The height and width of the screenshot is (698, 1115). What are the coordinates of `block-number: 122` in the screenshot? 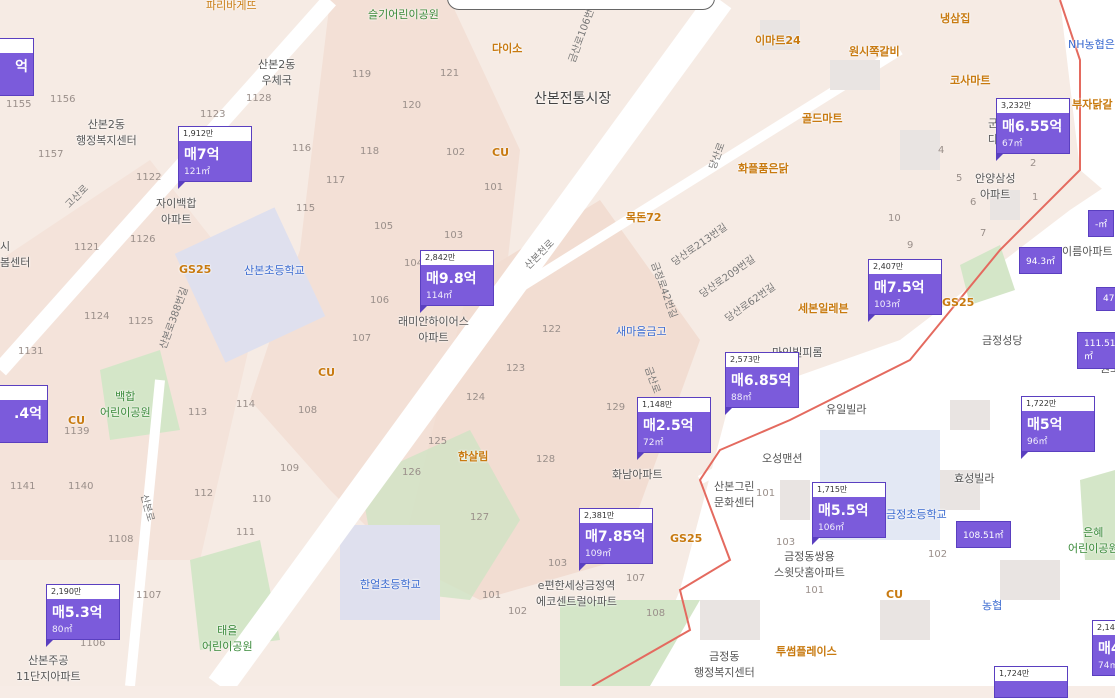 It's located at (552, 329).